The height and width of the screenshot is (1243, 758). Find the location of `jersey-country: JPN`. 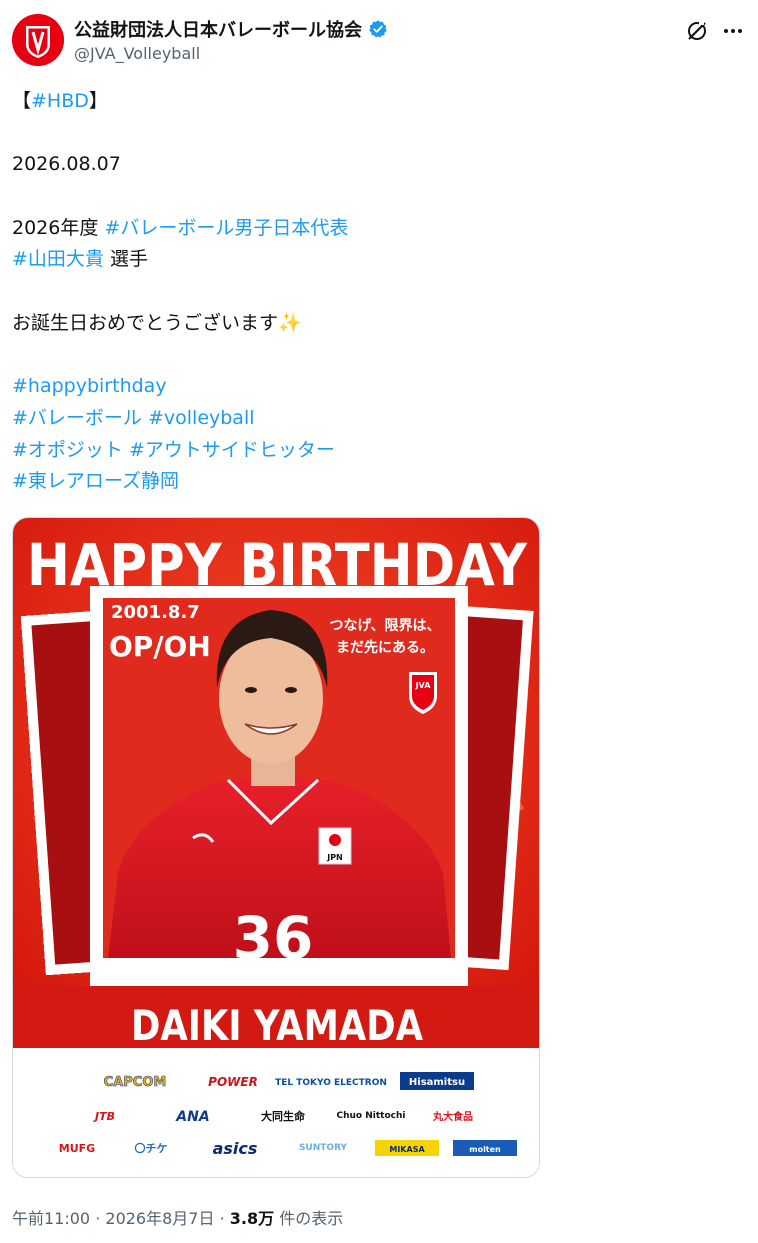

jersey-country: JPN is located at coordinates (334, 857).